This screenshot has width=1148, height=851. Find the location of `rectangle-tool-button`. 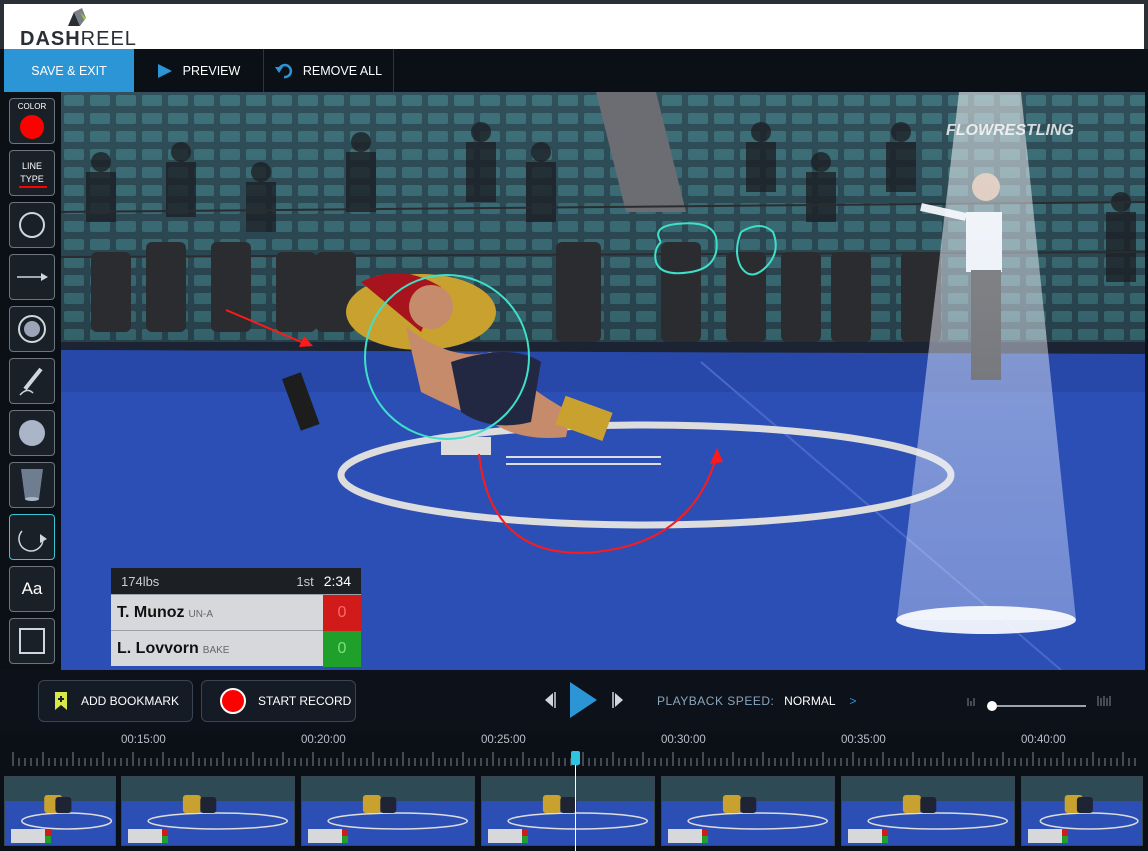

rectangle-tool-button is located at coordinates (32, 641).